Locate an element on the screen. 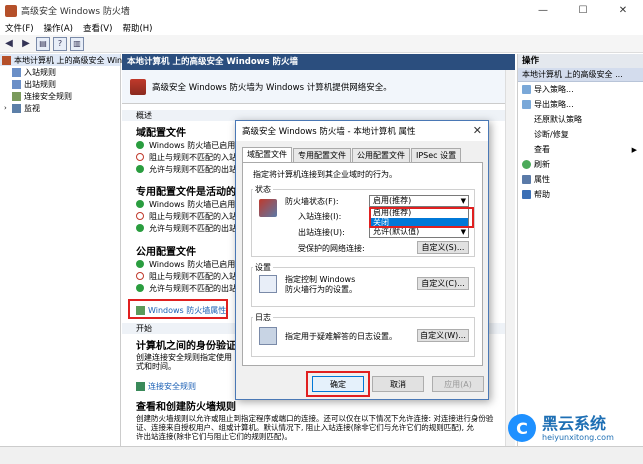 The image size is (643, 464). action-refresh: 刷新 is located at coordinates (580, 164).